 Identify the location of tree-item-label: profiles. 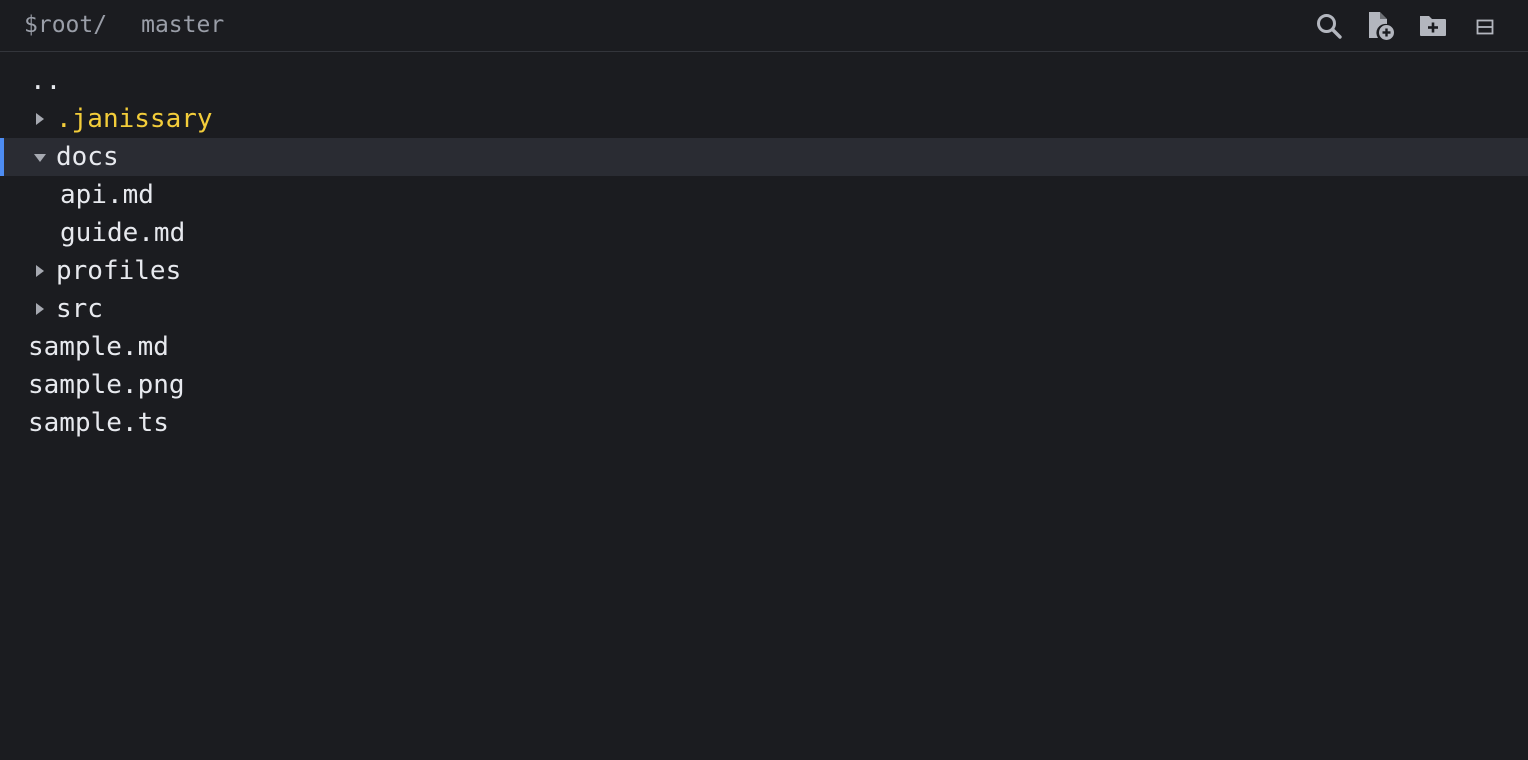
(119, 271).